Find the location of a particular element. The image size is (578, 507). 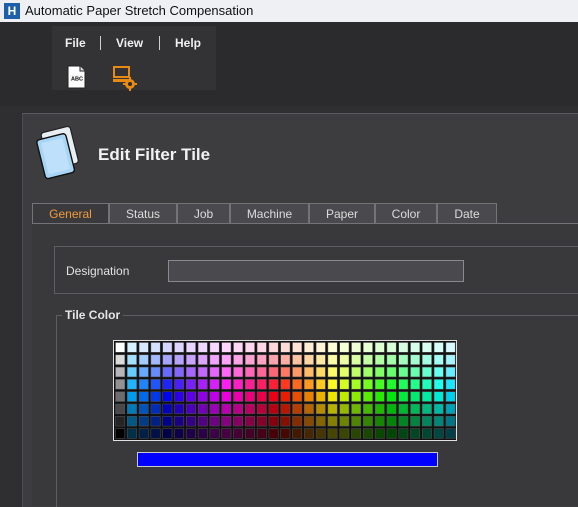

color-palette-grid is located at coordinates (285, 390).